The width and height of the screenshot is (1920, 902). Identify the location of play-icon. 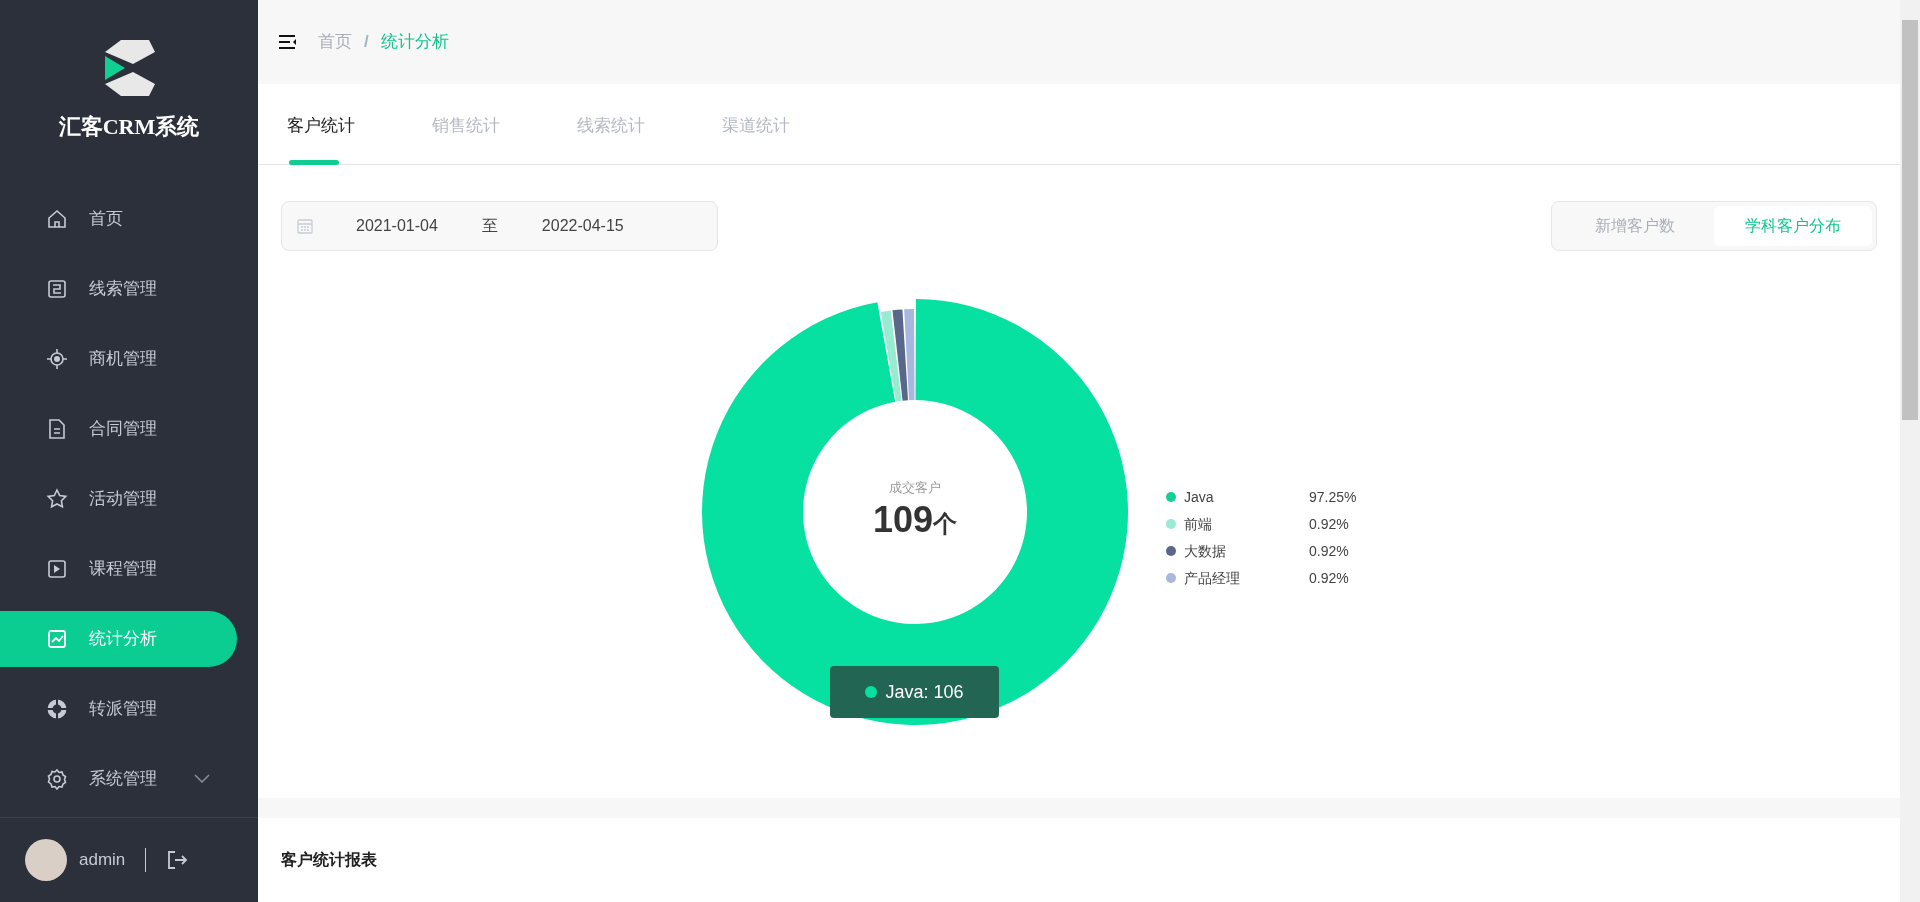
(57, 569).